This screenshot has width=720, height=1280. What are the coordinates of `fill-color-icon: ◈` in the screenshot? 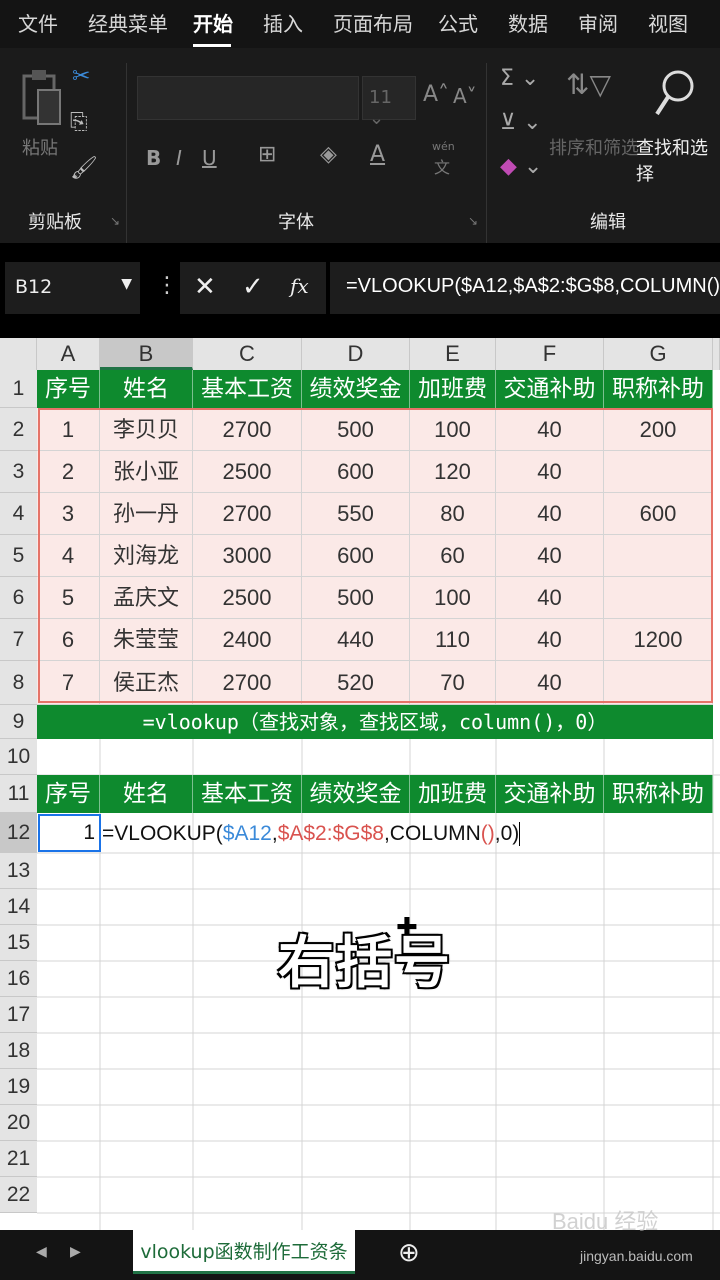 It's located at (328, 154).